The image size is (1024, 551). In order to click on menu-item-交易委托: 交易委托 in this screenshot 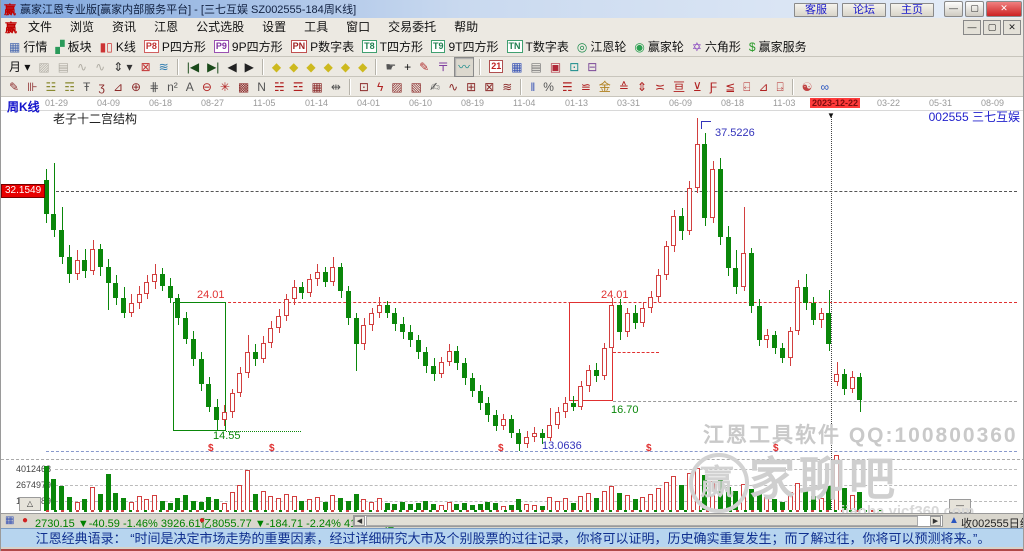, I will do `click(412, 27)`.